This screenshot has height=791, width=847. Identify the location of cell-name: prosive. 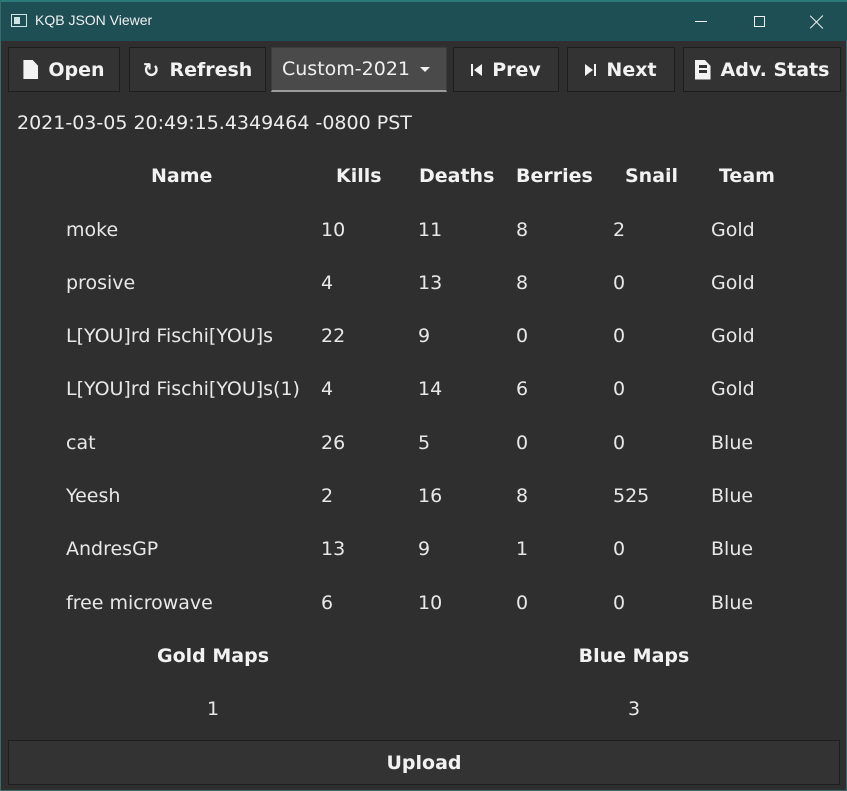
(101, 283).